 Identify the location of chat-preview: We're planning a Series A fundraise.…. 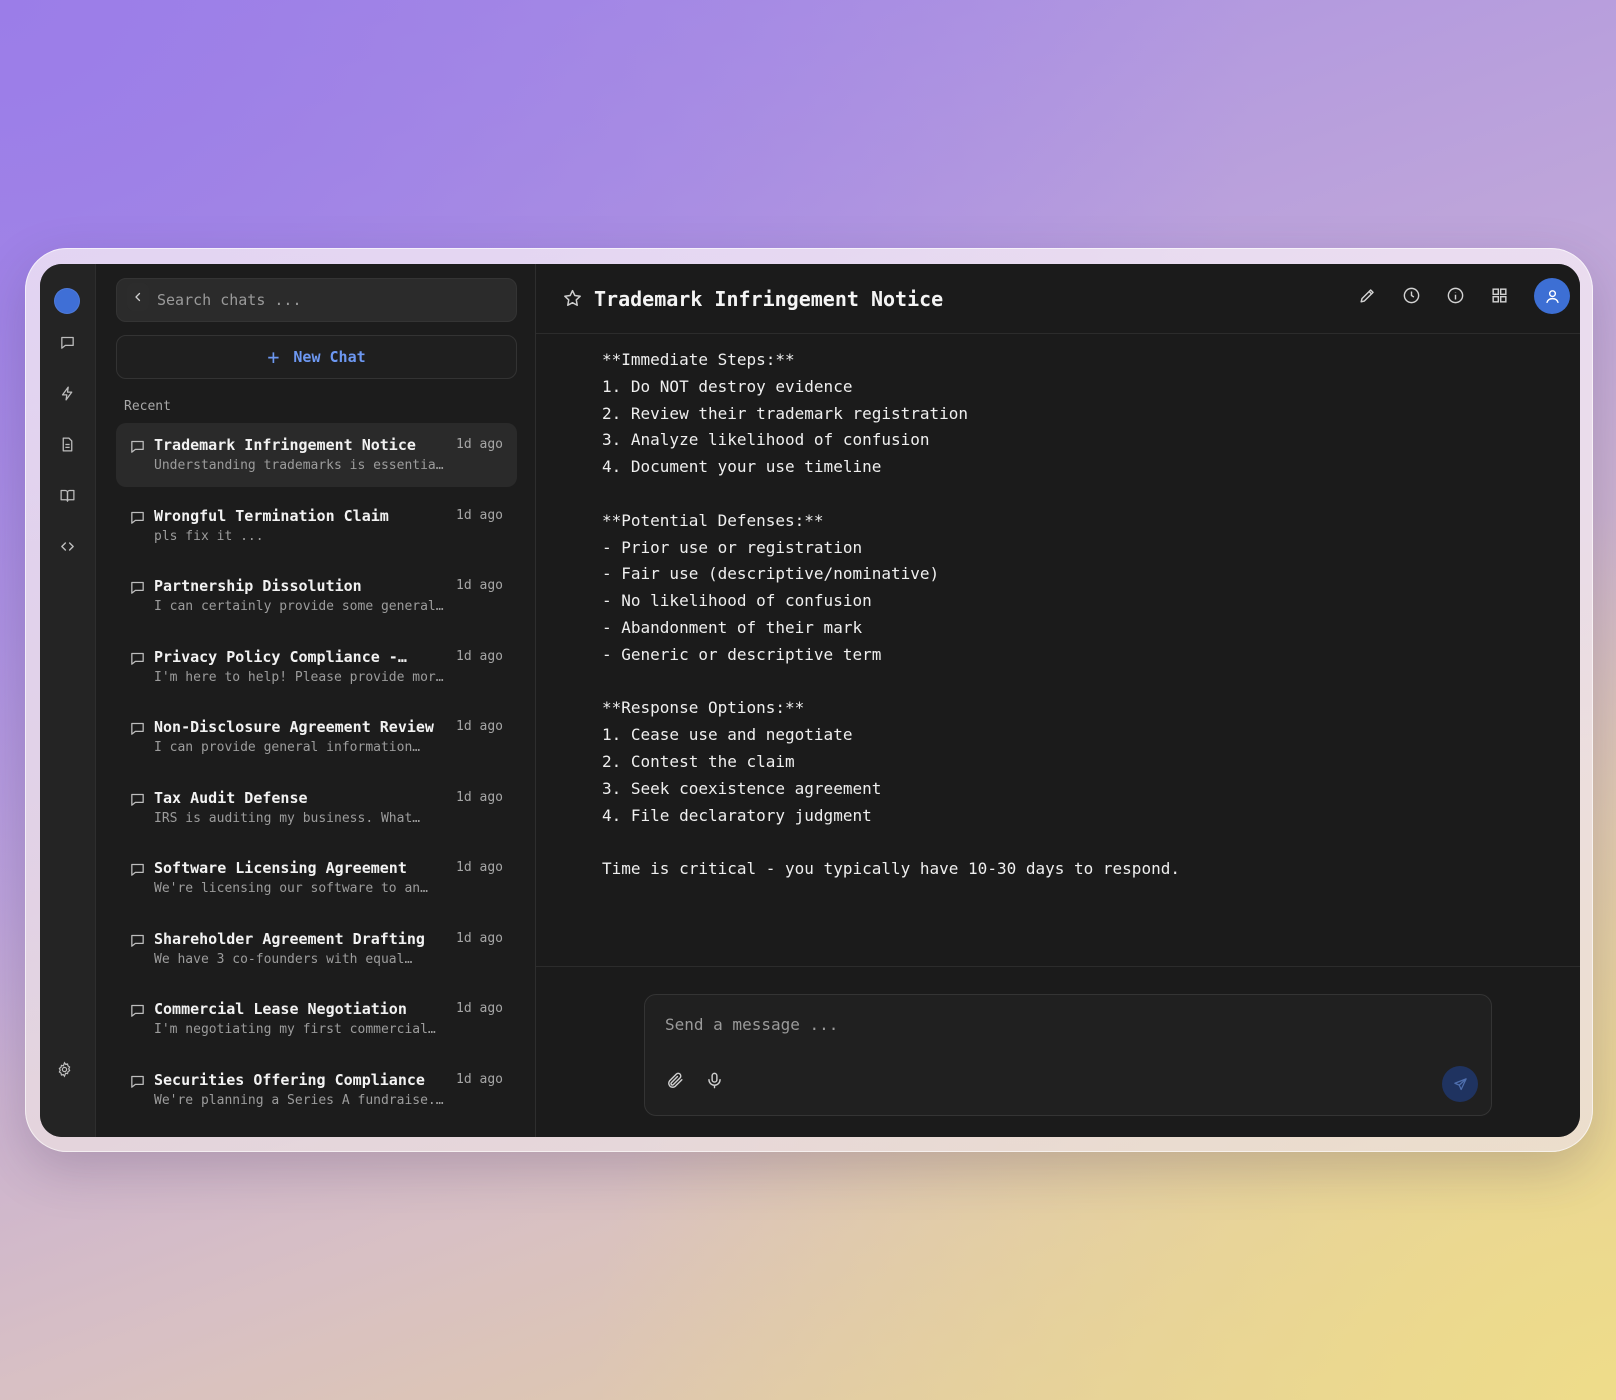
(299, 1100).